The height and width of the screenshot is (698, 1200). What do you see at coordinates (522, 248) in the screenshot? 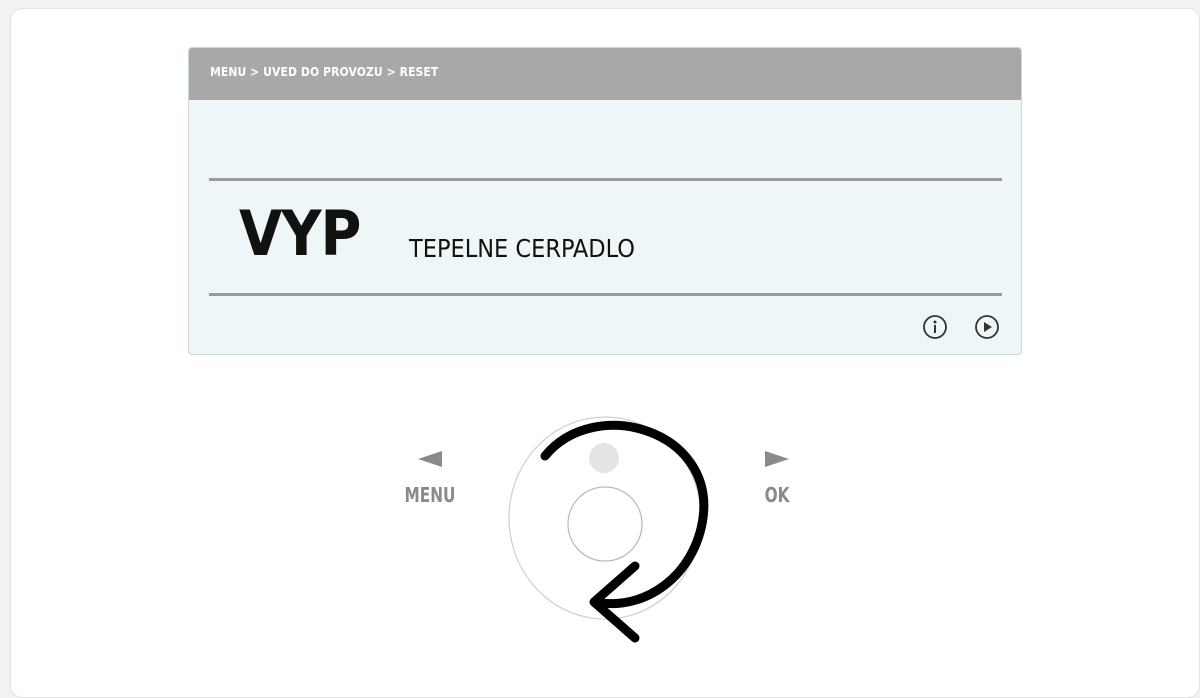
I see `setting-label: TEPELNE CERPADLO` at bounding box center [522, 248].